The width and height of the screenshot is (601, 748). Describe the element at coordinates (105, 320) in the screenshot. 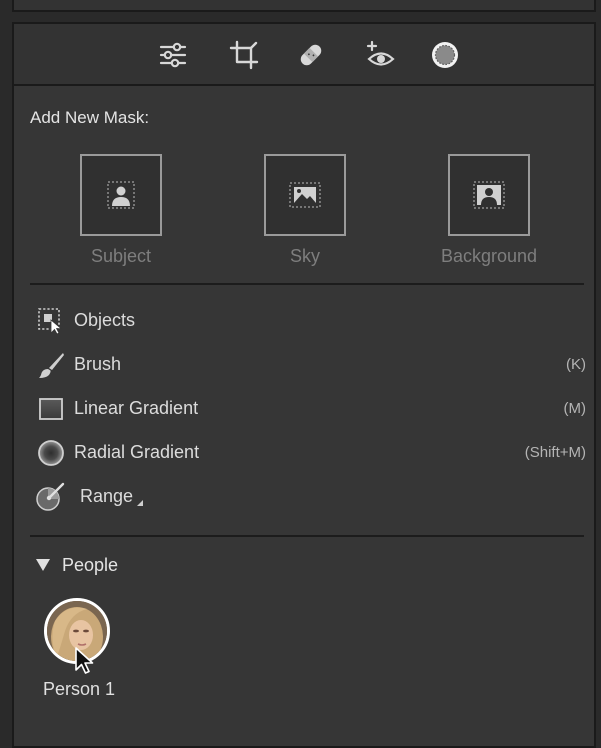

I see `objects-label: Objects` at that location.